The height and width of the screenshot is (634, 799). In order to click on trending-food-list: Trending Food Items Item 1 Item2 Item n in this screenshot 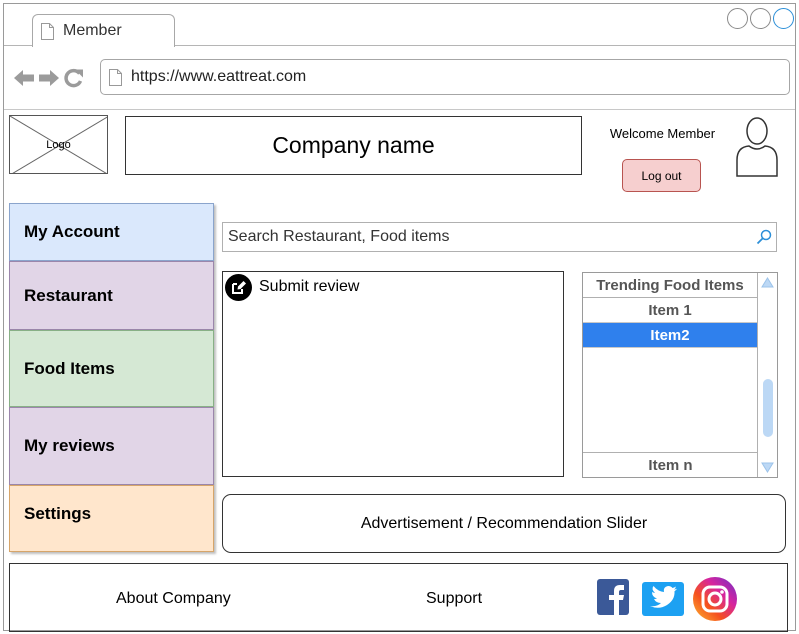, I will do `click(680, 375)`.